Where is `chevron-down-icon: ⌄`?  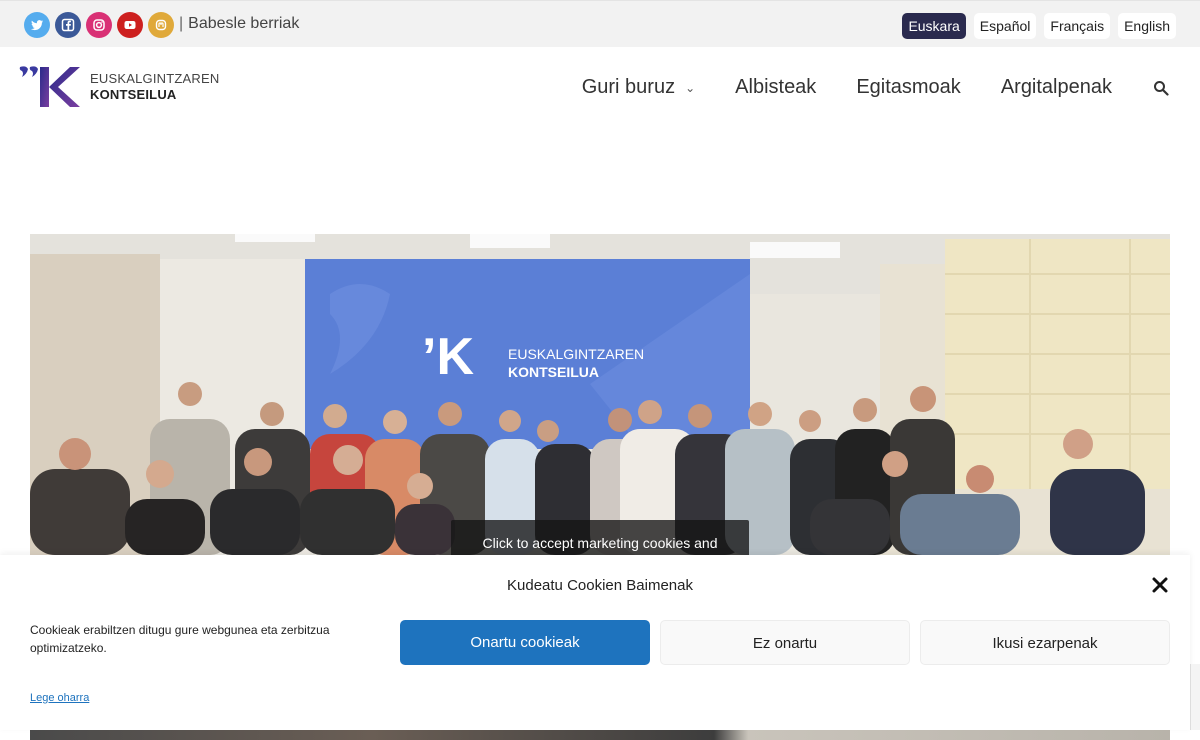 chevron-down-icon: ⌄ is located at coordinates (690, 87).